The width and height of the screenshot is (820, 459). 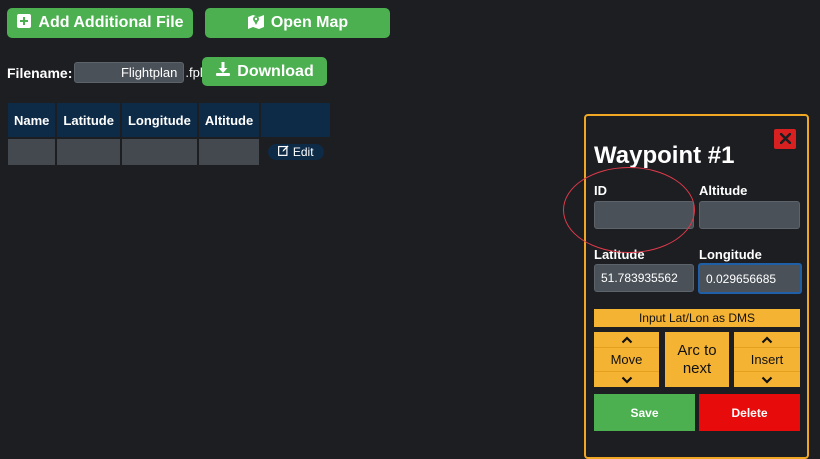 I want to click on edit-label: Edit, so click(x=303, y=152).